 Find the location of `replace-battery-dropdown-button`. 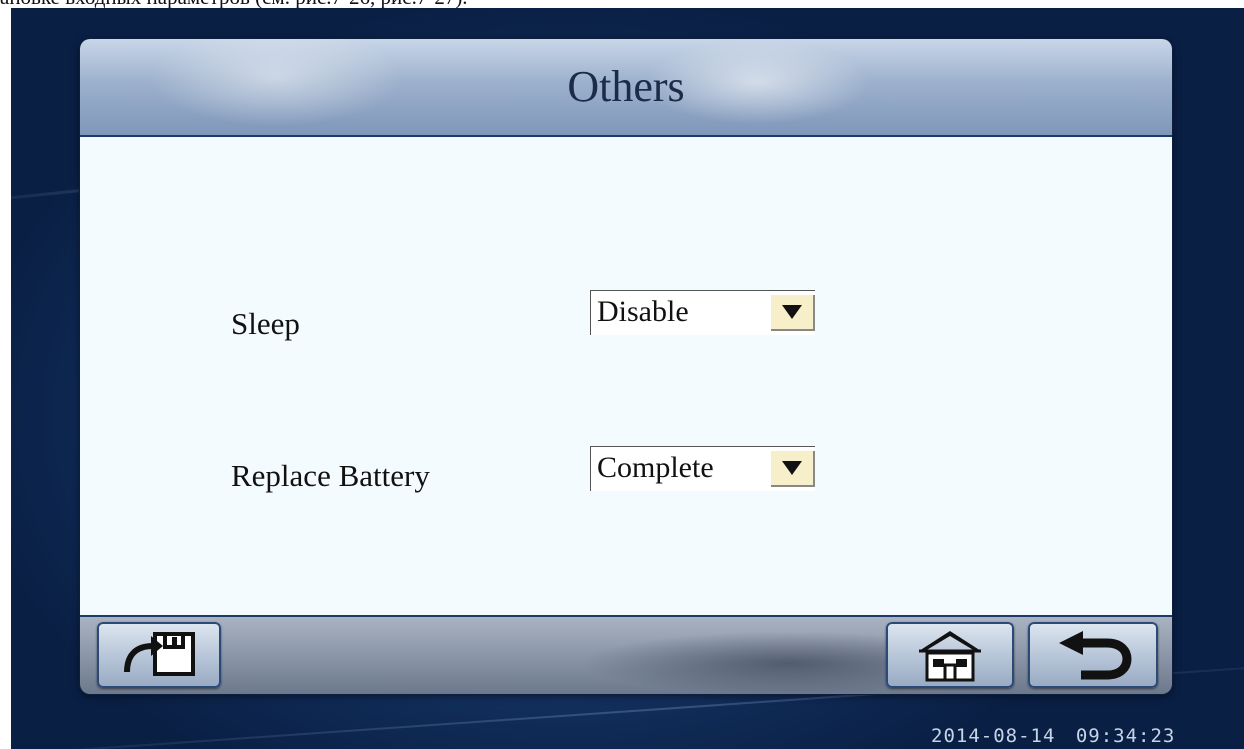

replace-battery-dropdown-button is located at coordinates (793, 469).